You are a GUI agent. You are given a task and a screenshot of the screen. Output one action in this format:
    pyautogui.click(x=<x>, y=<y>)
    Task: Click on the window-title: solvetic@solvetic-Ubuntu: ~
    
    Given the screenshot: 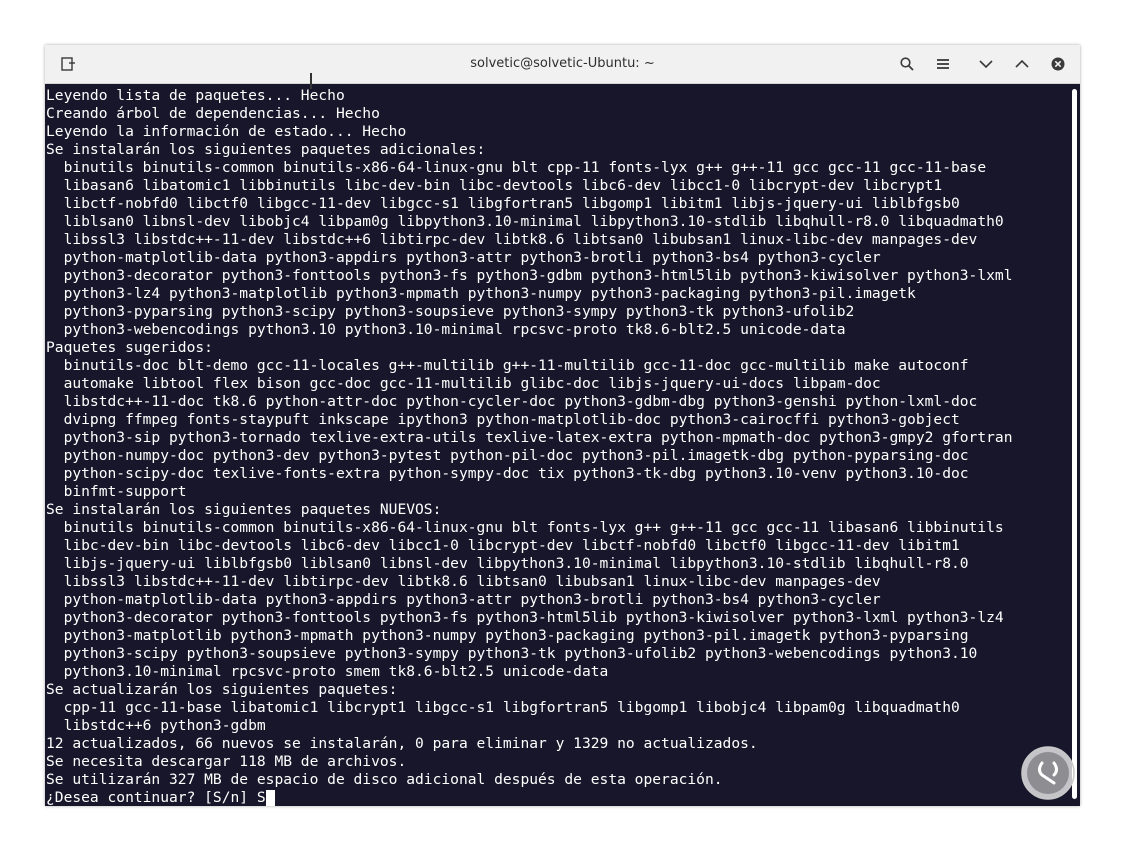 What is the action you would take?
    pyautogui.click(x=562, y=63)
    